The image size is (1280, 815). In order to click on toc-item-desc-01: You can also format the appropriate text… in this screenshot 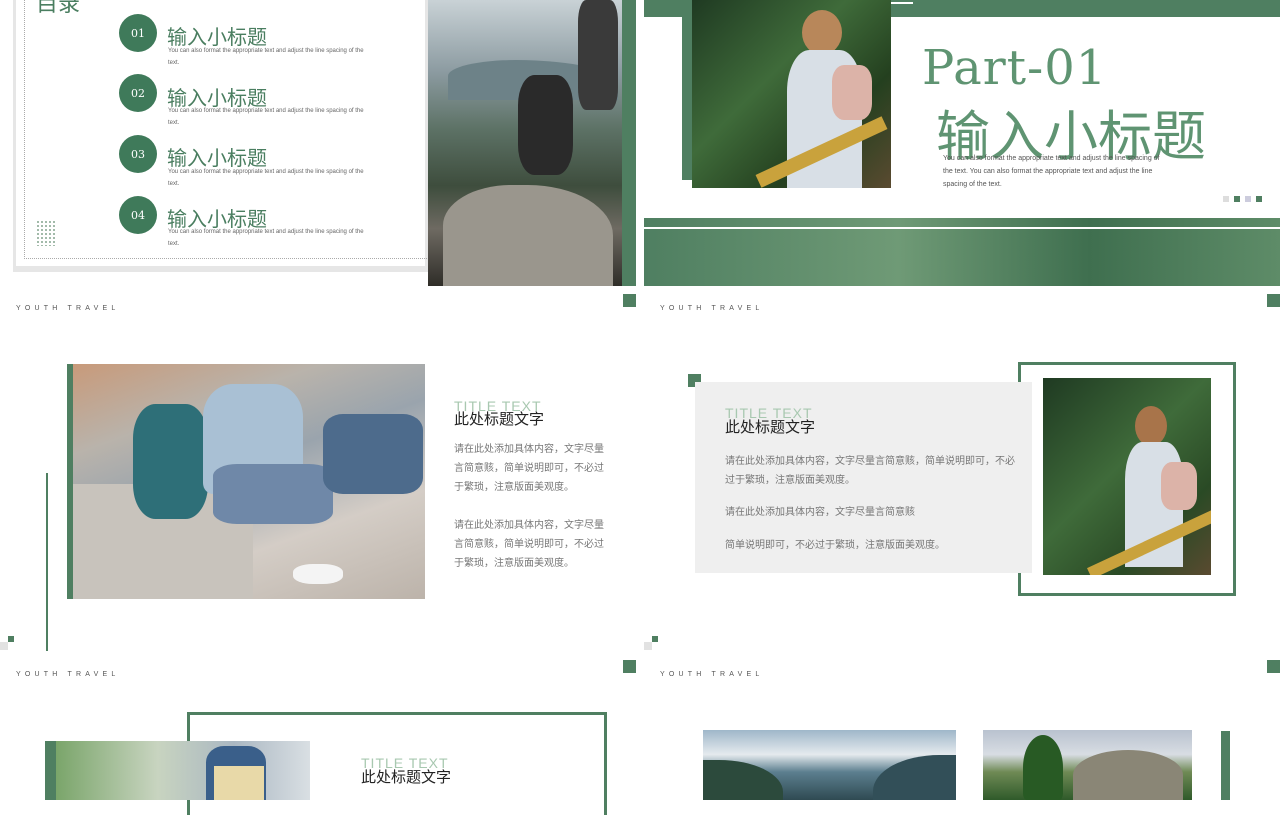, I will do `click(266, 57)`.